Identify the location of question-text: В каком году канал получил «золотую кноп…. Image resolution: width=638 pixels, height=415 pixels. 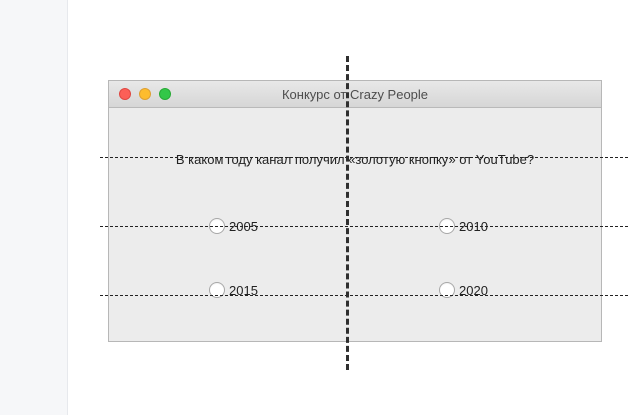
(355, 159).